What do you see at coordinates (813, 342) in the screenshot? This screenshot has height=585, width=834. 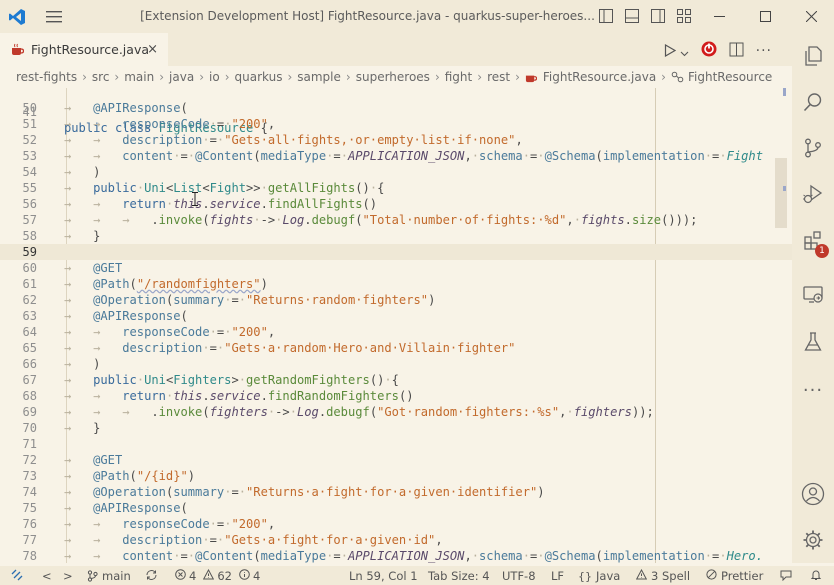 I see `testing-icon` at bounding box center [813, 342].